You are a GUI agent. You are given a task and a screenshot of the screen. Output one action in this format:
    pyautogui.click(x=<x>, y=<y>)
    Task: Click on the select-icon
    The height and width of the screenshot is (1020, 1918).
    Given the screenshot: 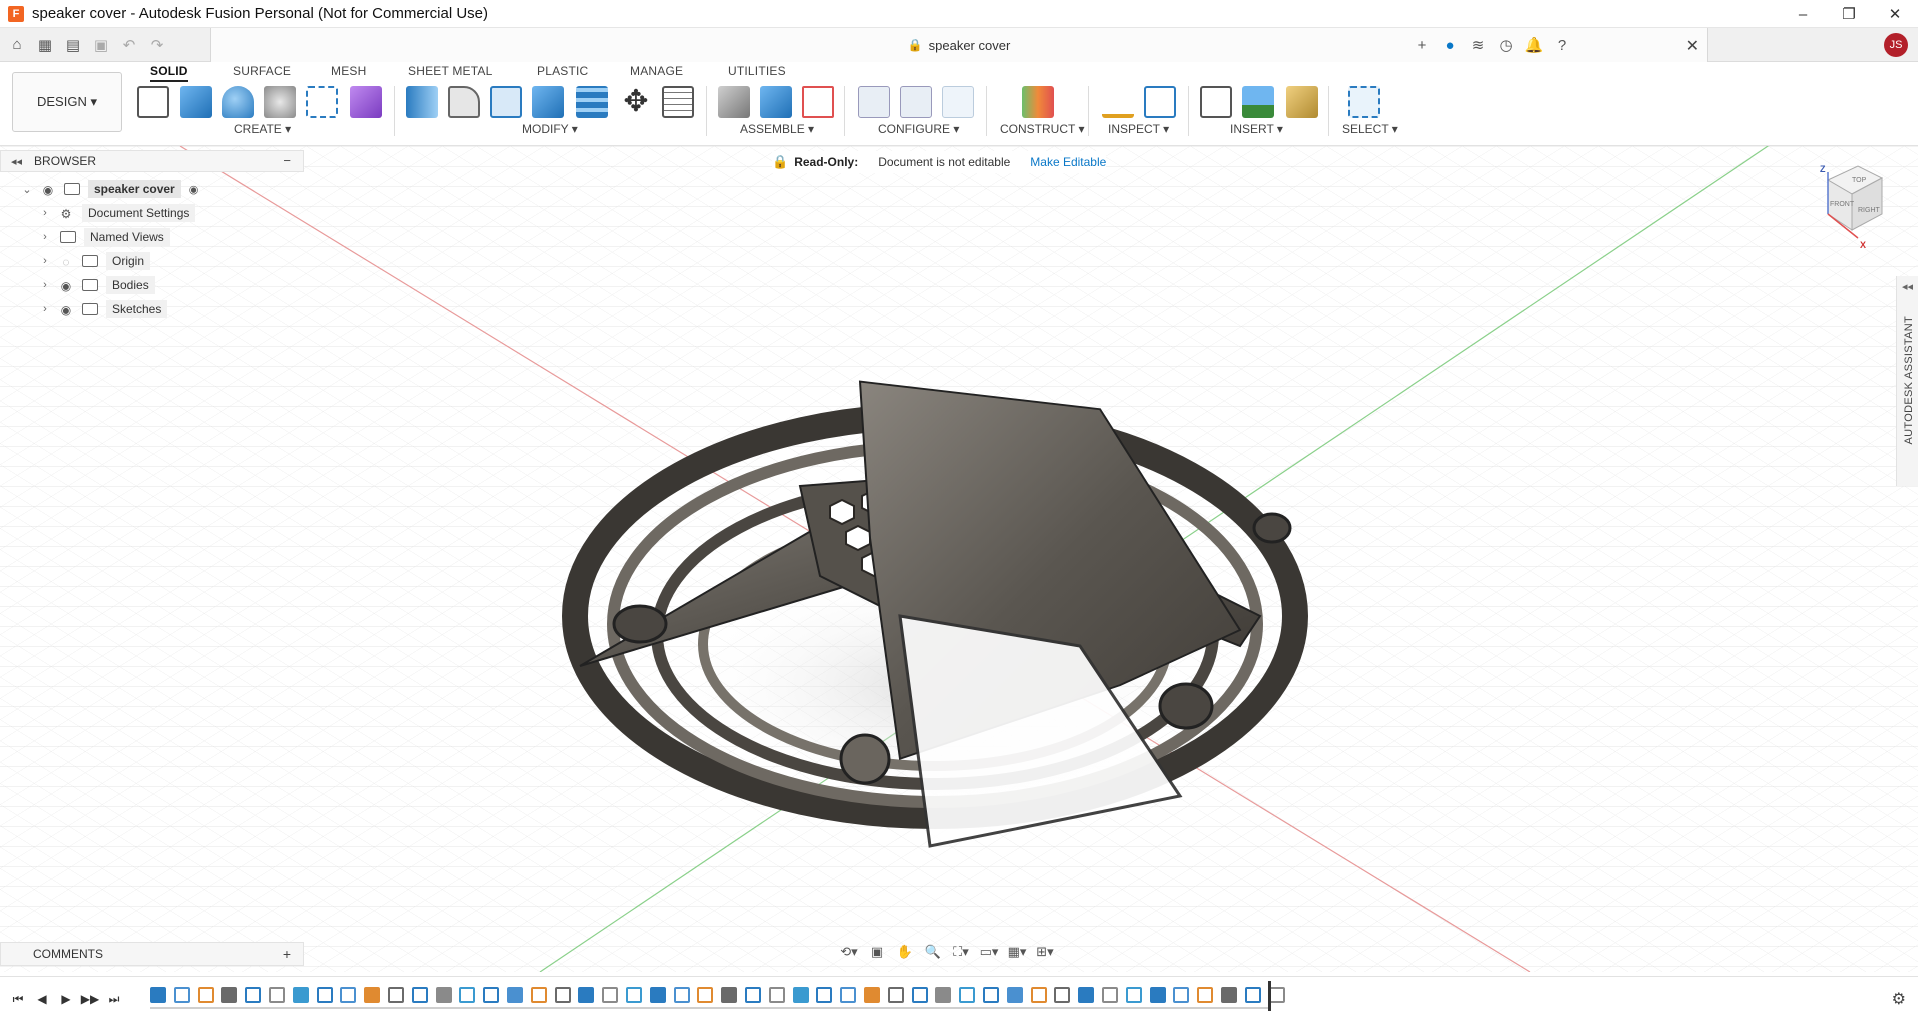 What is the action you would take?
    pyautogui.click(x=1364, y=102)
    